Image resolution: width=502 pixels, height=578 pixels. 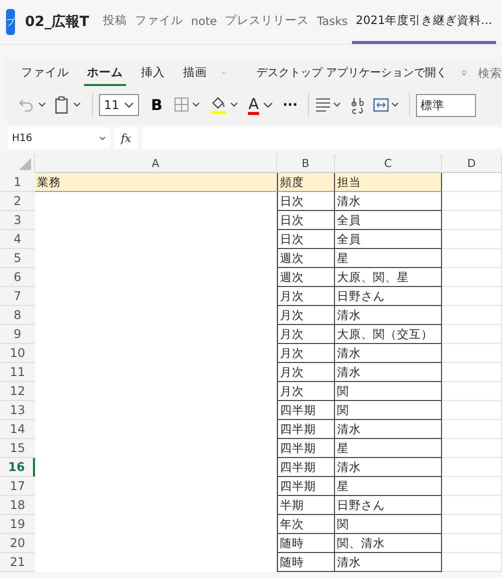 I want to click on font-size-dropdown: 11, so click(x=119, y=105).